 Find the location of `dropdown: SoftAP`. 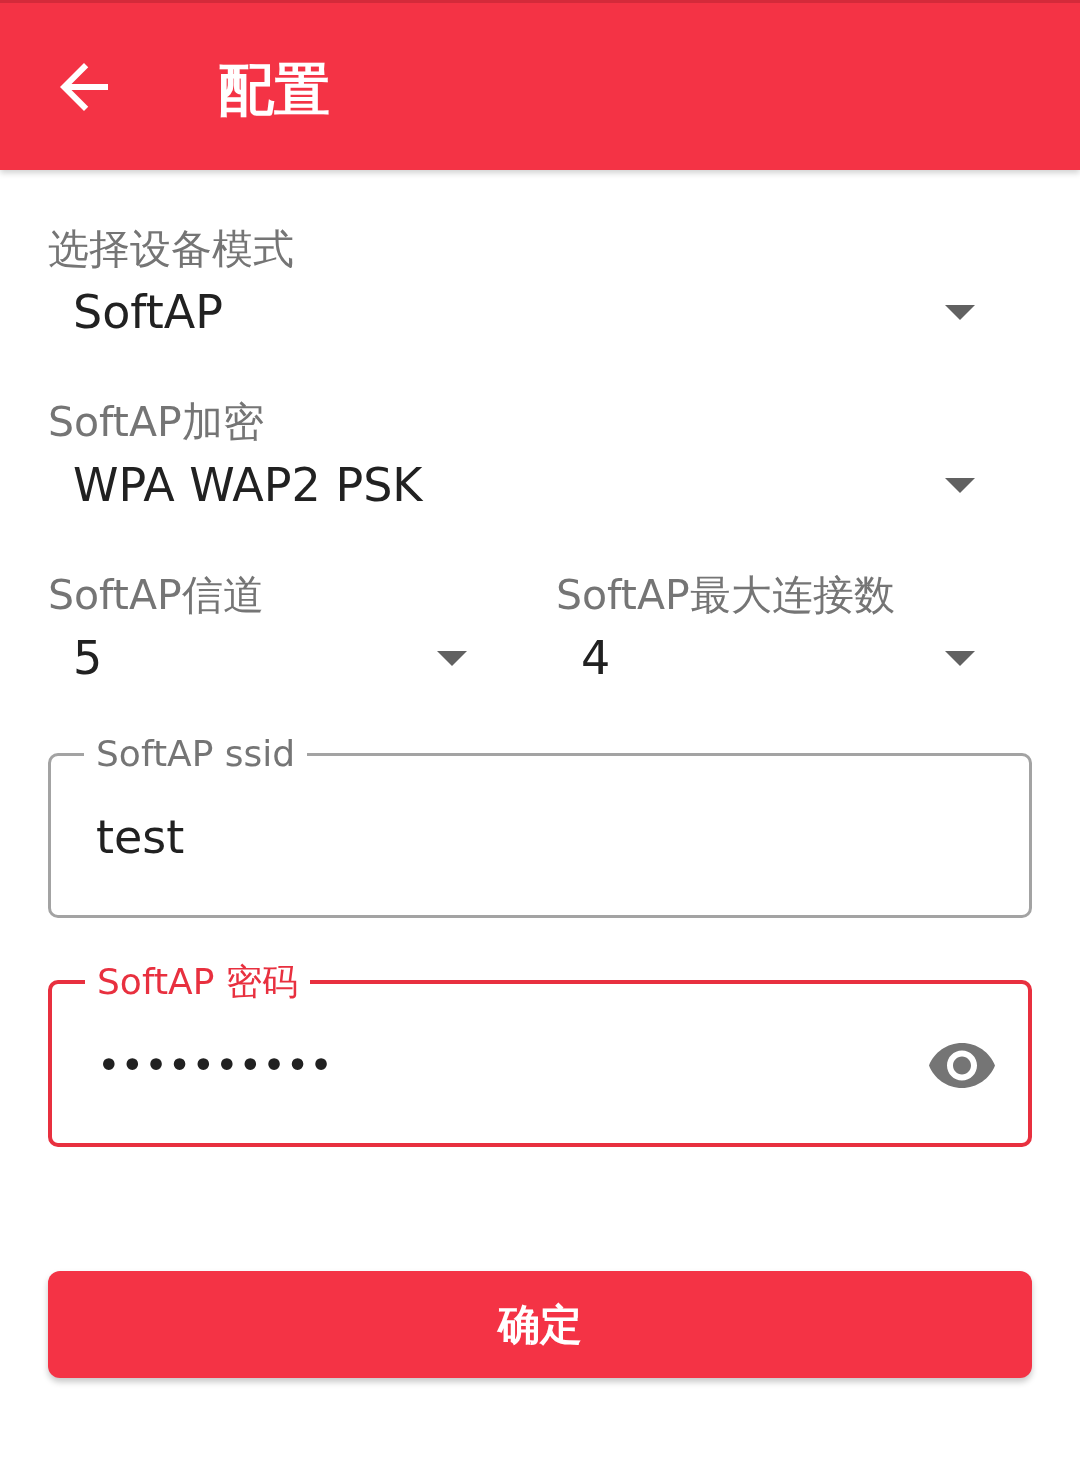

dropdown: SoftAP is located at coordinates (540, 312).